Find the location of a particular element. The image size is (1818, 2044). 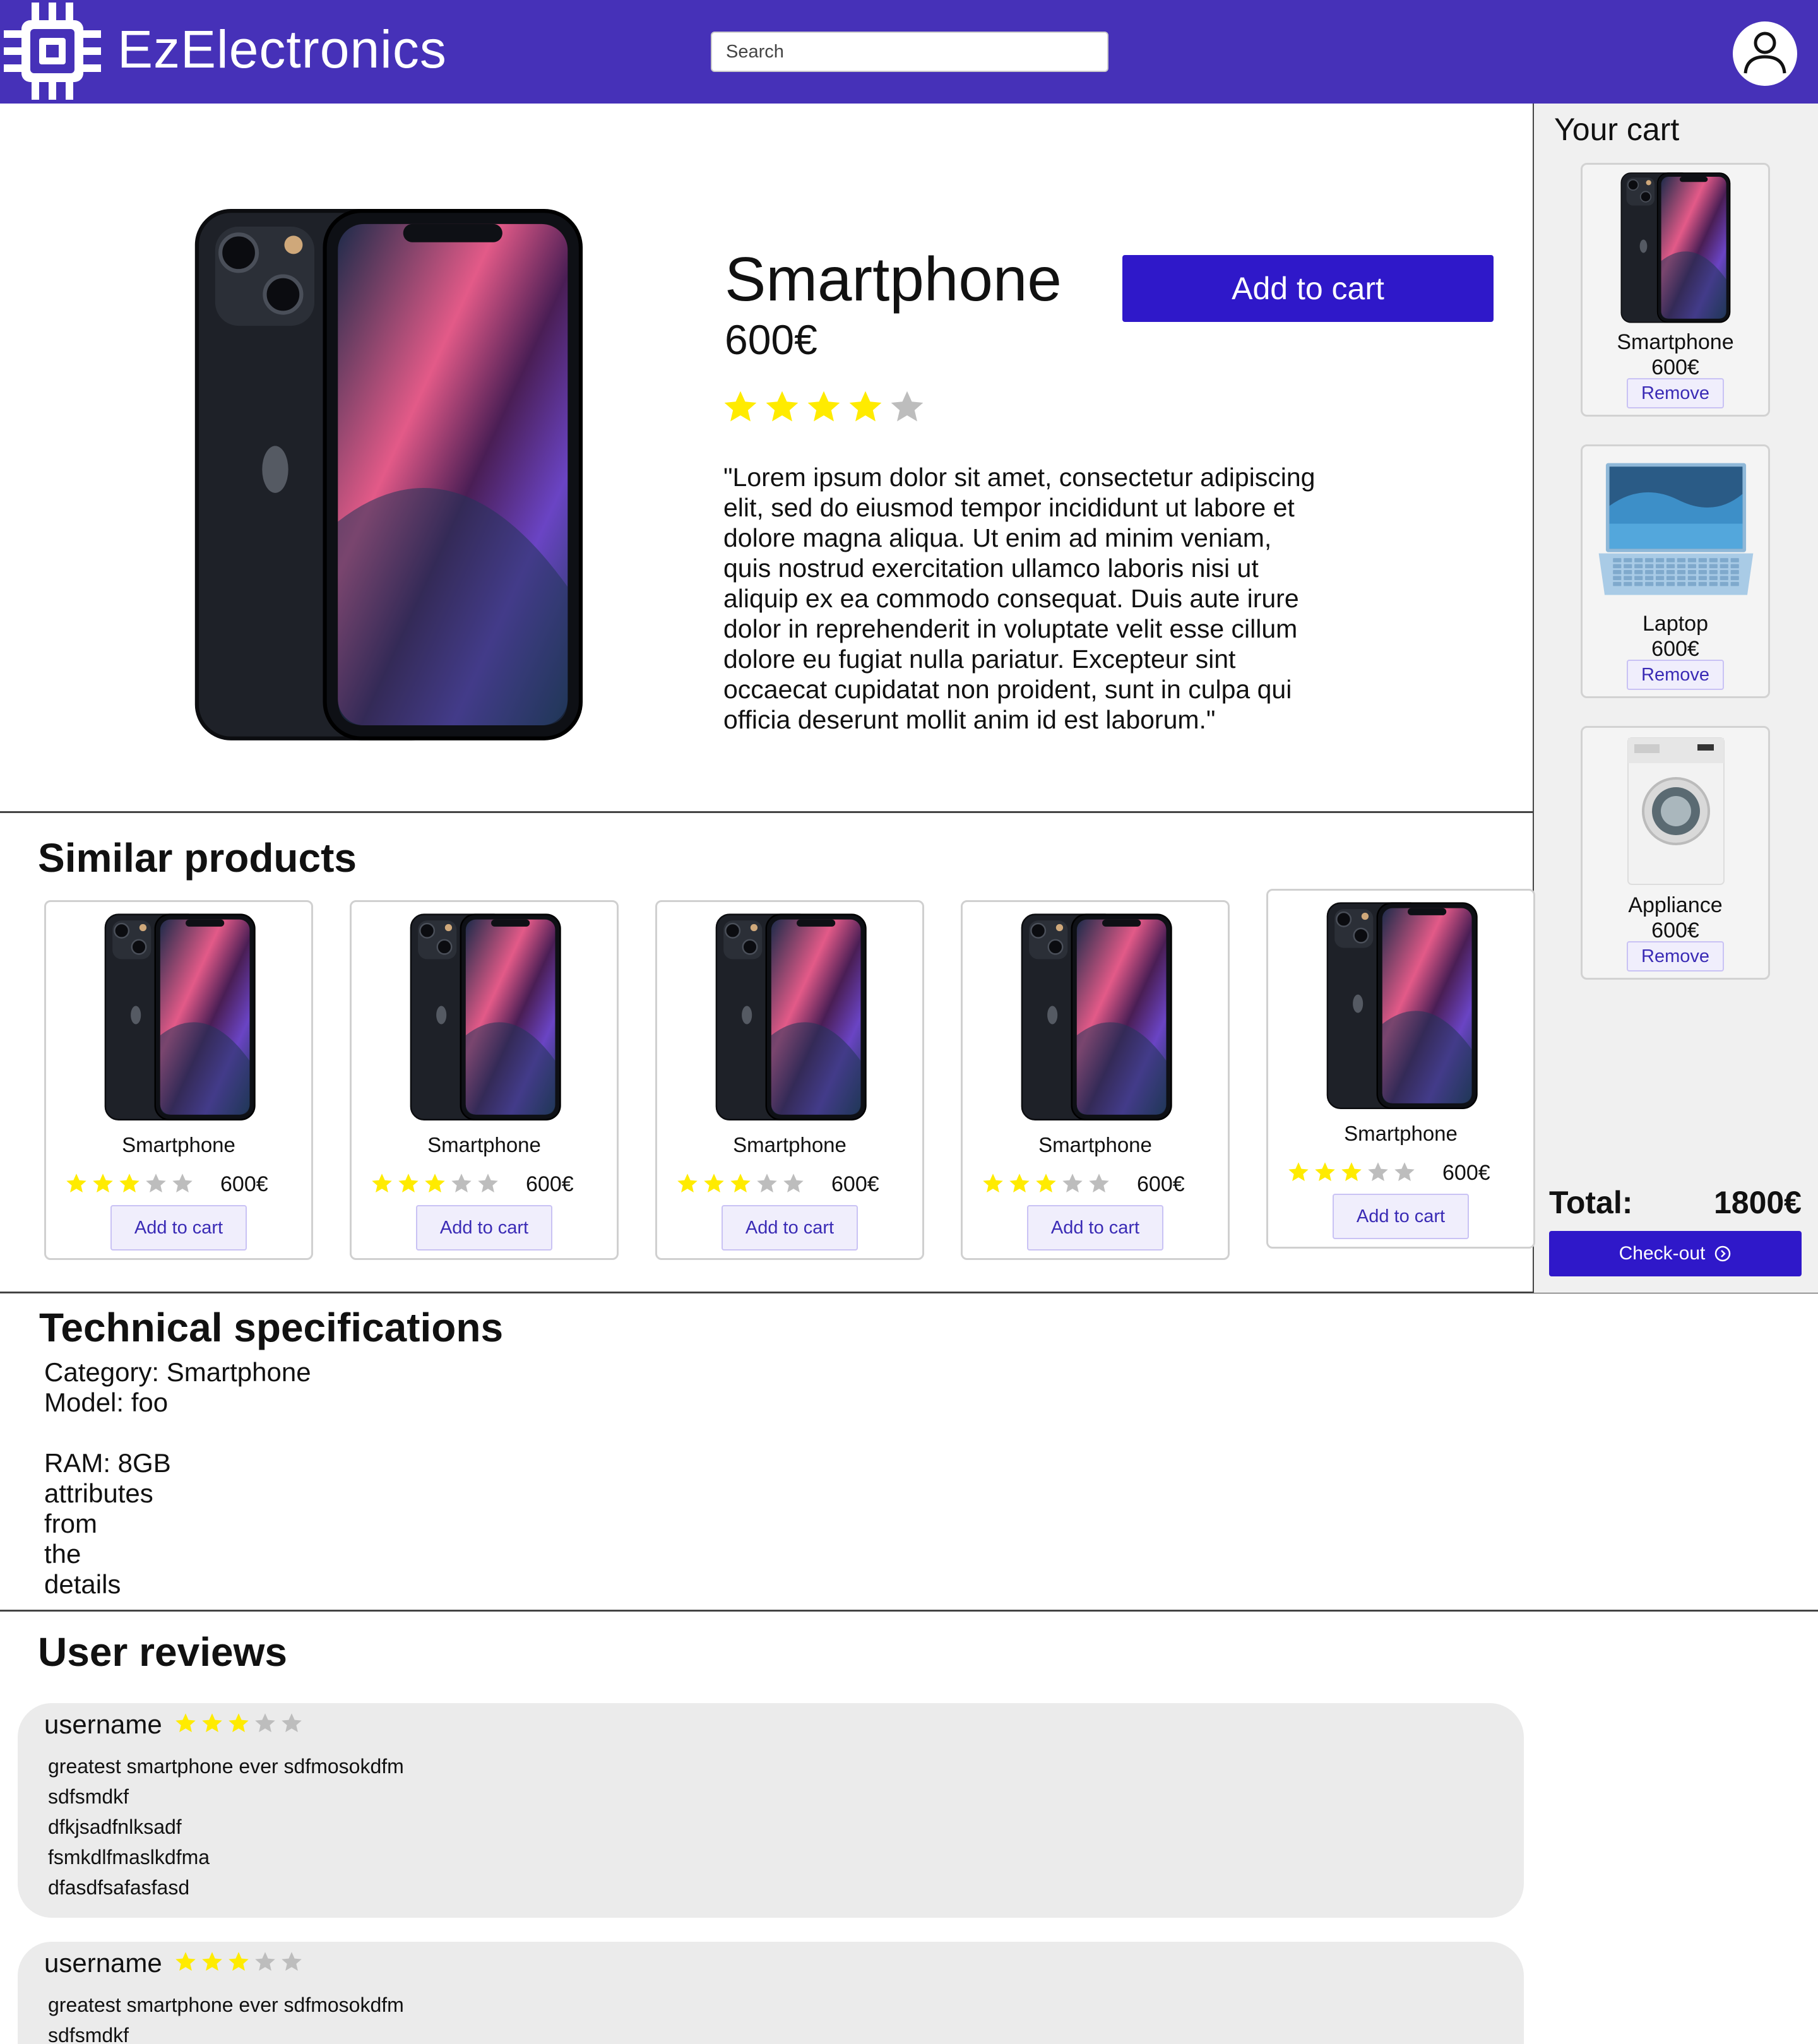

chip-logo-icon is located at coordinates (52, 52).